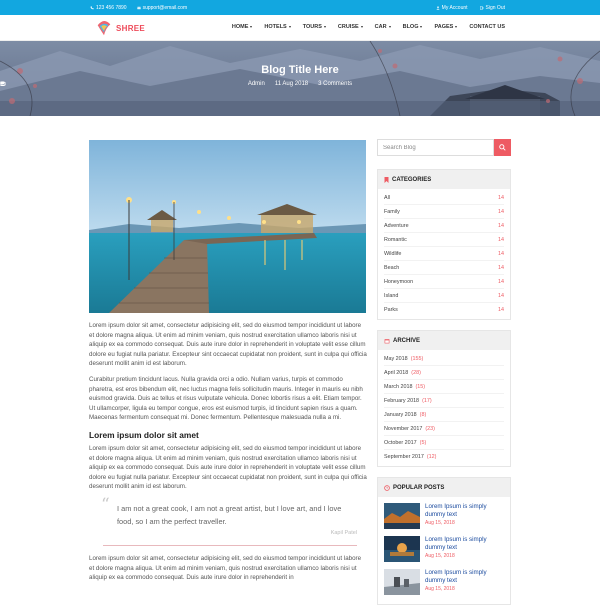 This screenshot has width=600, height=605. I want to click on archive-month: January 2018, so click(400, 414).